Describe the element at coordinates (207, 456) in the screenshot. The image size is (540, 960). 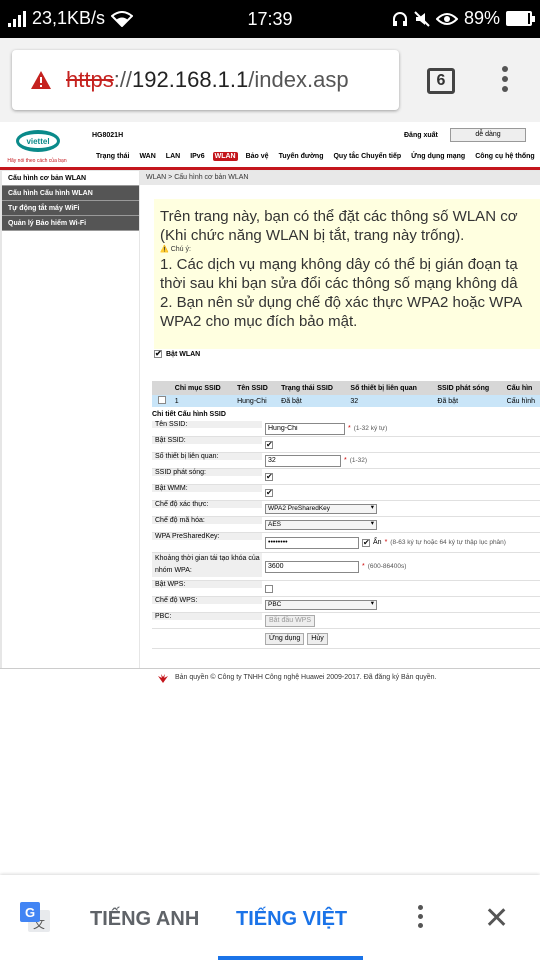
I see `devices-label: Số thiết bị liên quan:` at that location.